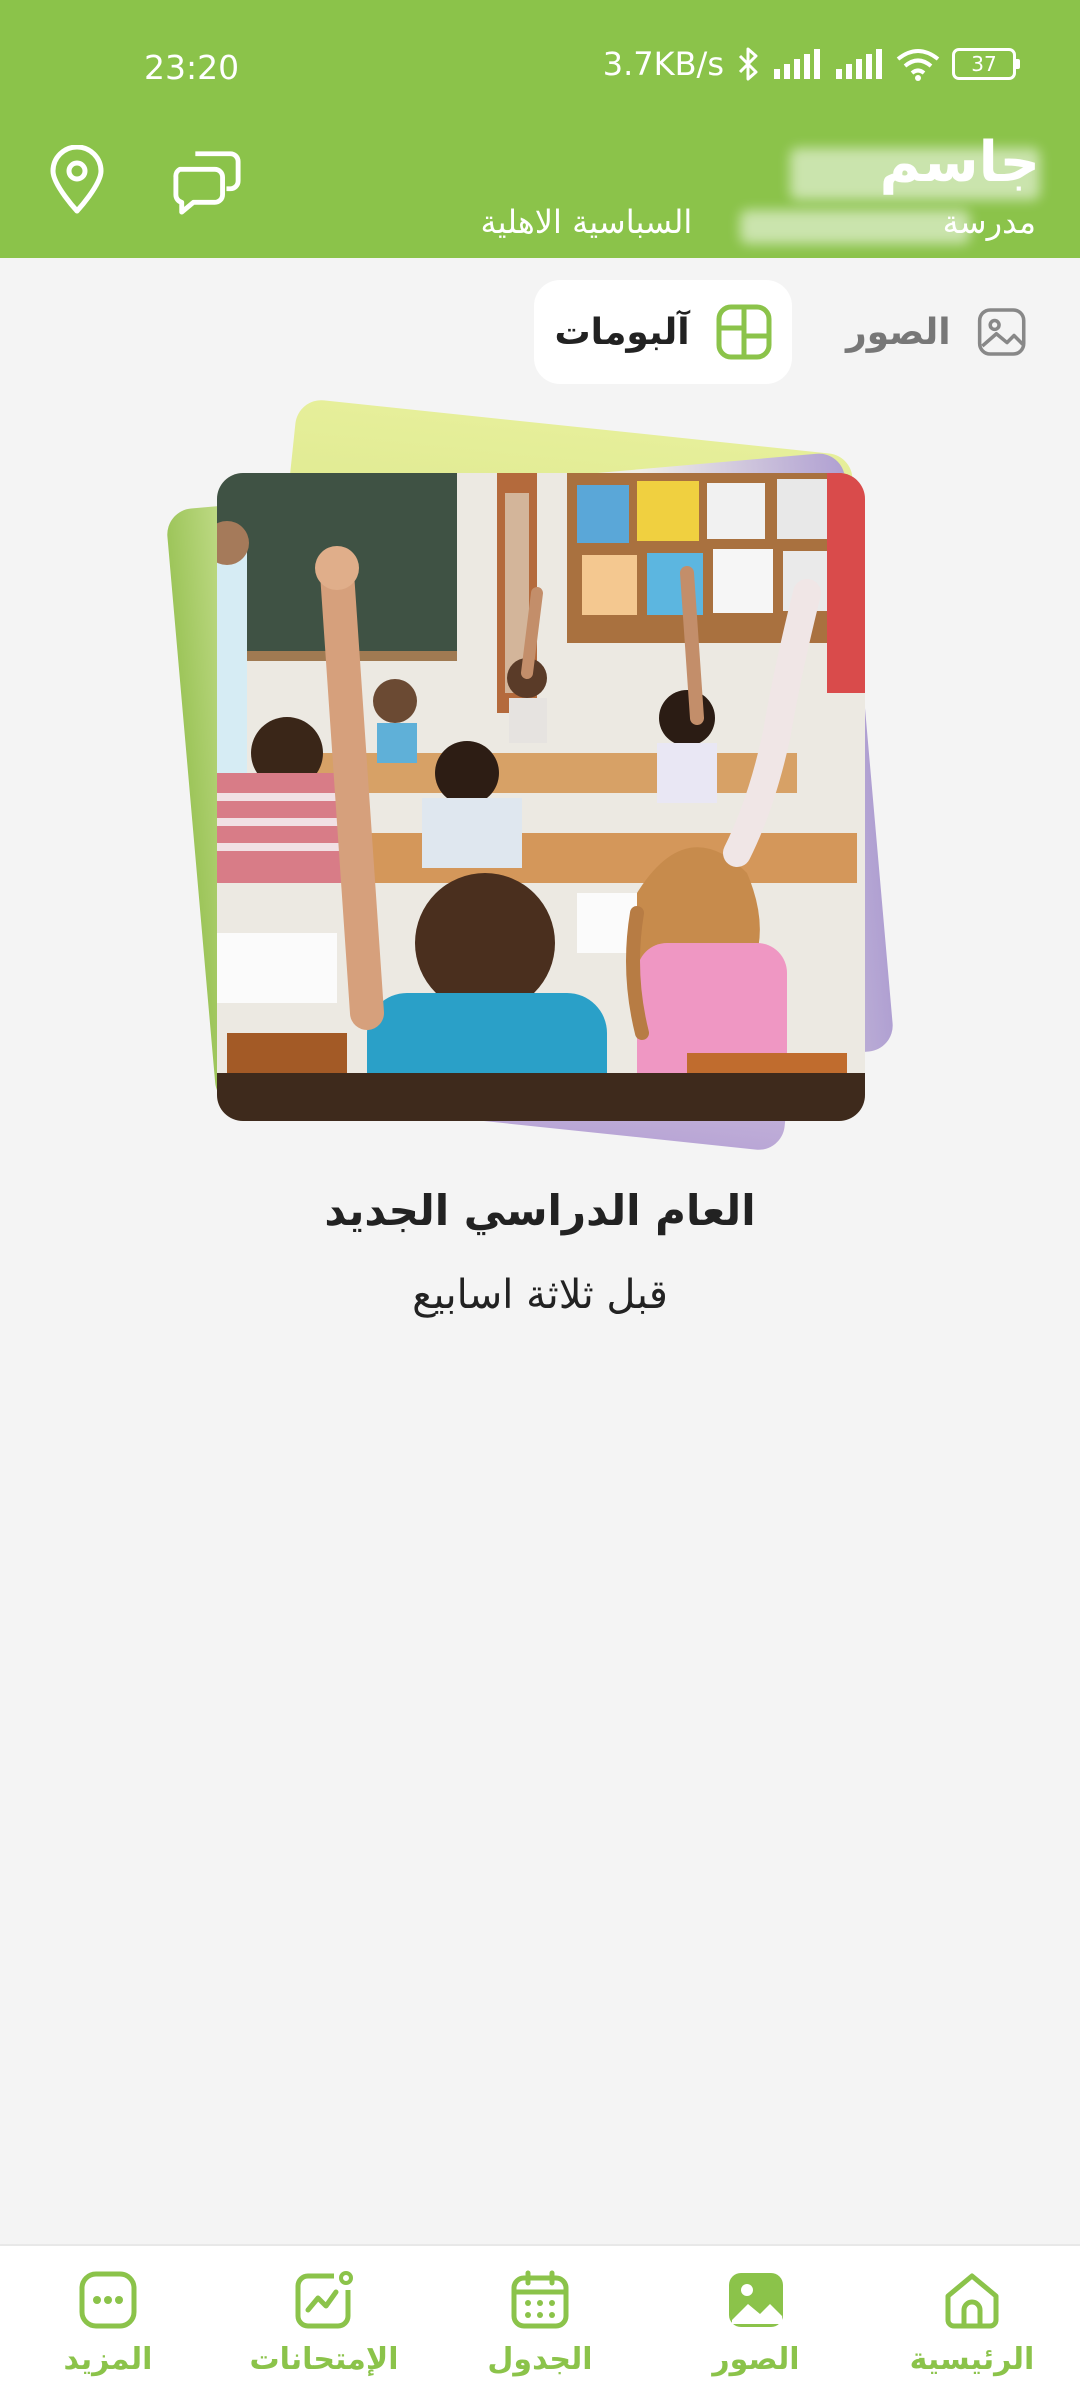  I want to click on network-speed: 3.7KB/s, so click(663, 64).